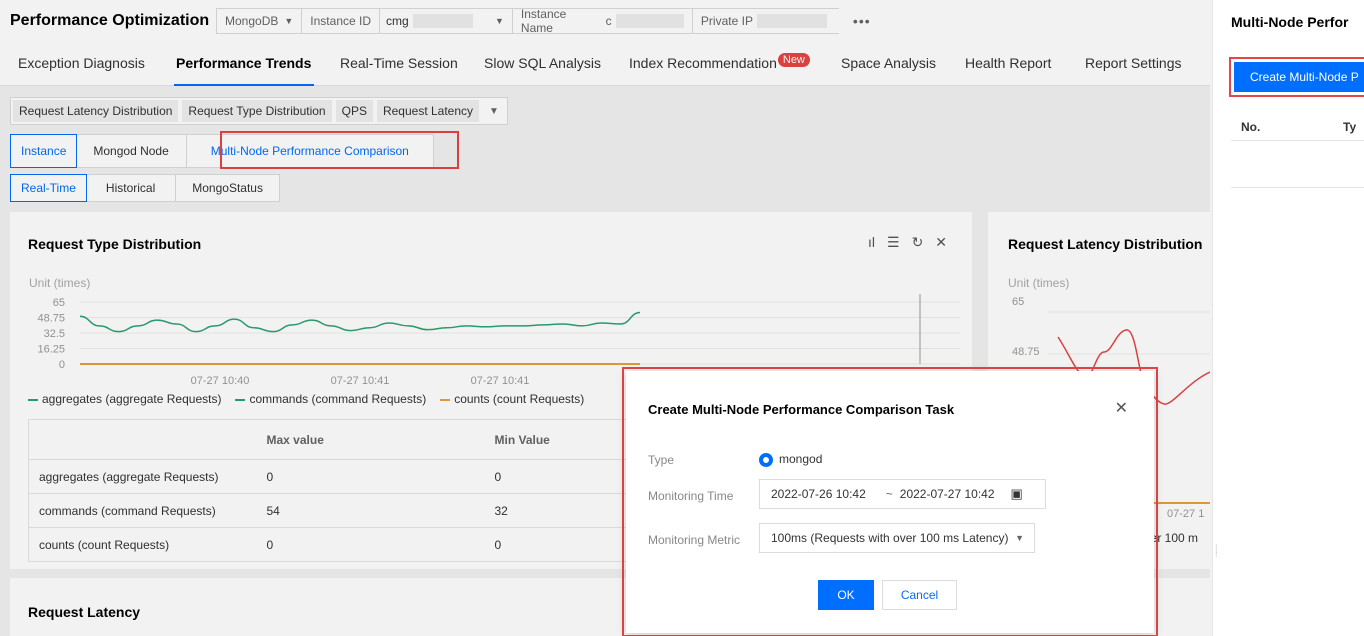  What do you see at coordinates (801, 459) in the screenshot?
I see `radio-mongod-label: mongod` at bounding box center [801, 459].